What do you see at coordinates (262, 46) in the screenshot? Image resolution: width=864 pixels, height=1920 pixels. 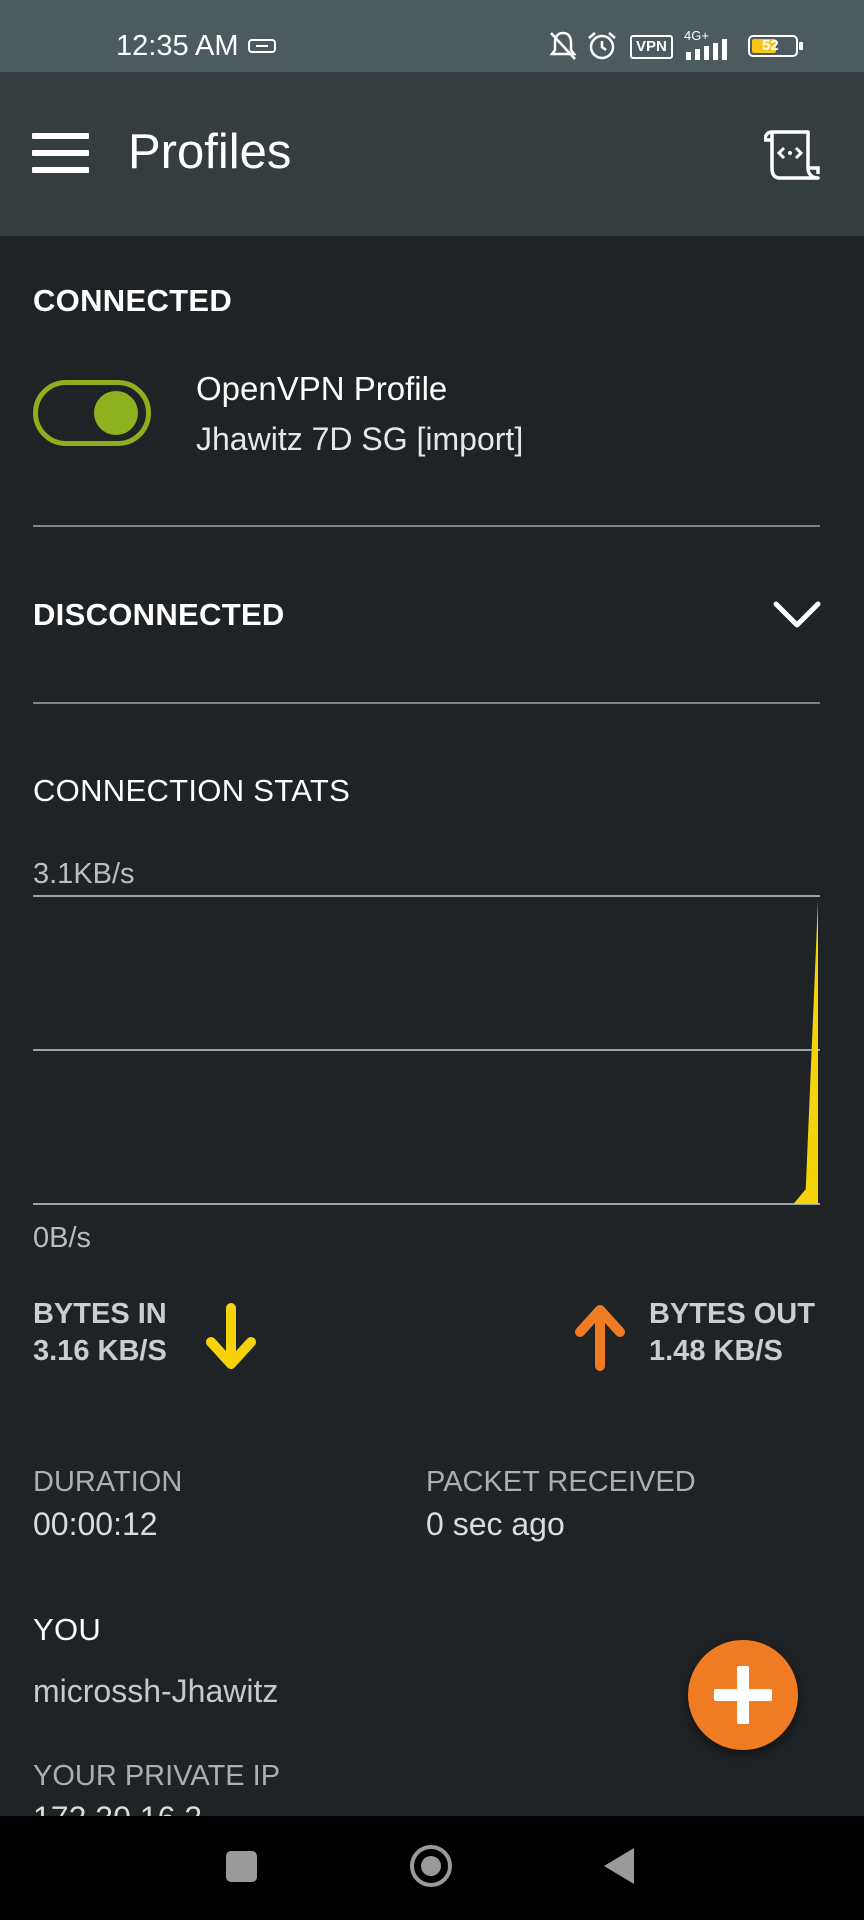 I see `link-icon` at bounding box center [262, 46].